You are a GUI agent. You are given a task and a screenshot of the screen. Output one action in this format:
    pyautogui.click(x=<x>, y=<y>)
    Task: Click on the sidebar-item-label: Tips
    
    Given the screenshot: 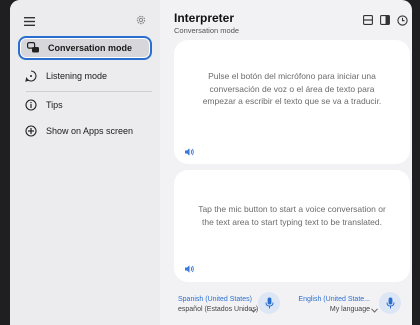 What is the action you would take?
    pyautogui.click(x=54, y=105)
    